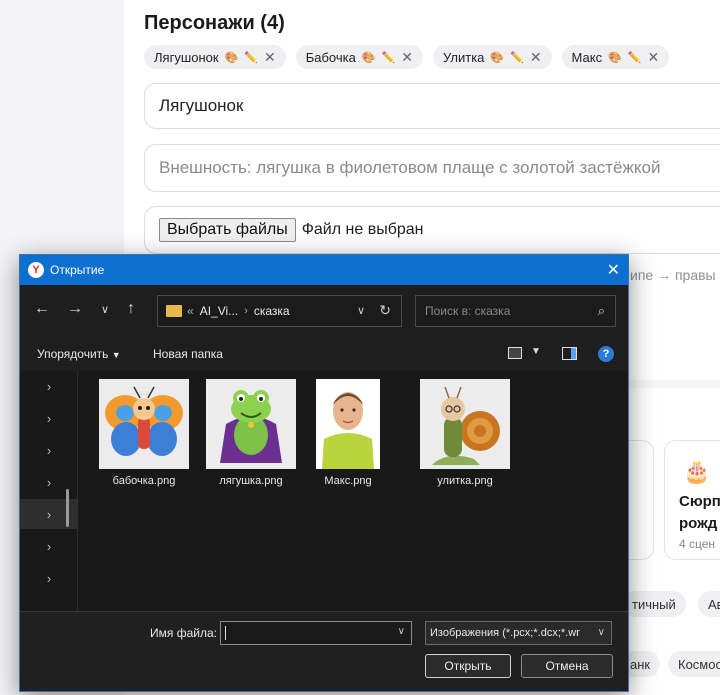 The width and height of the screenshot is (720, 695). I want to click on file-status: Файл не выбран, so click(362, 229).